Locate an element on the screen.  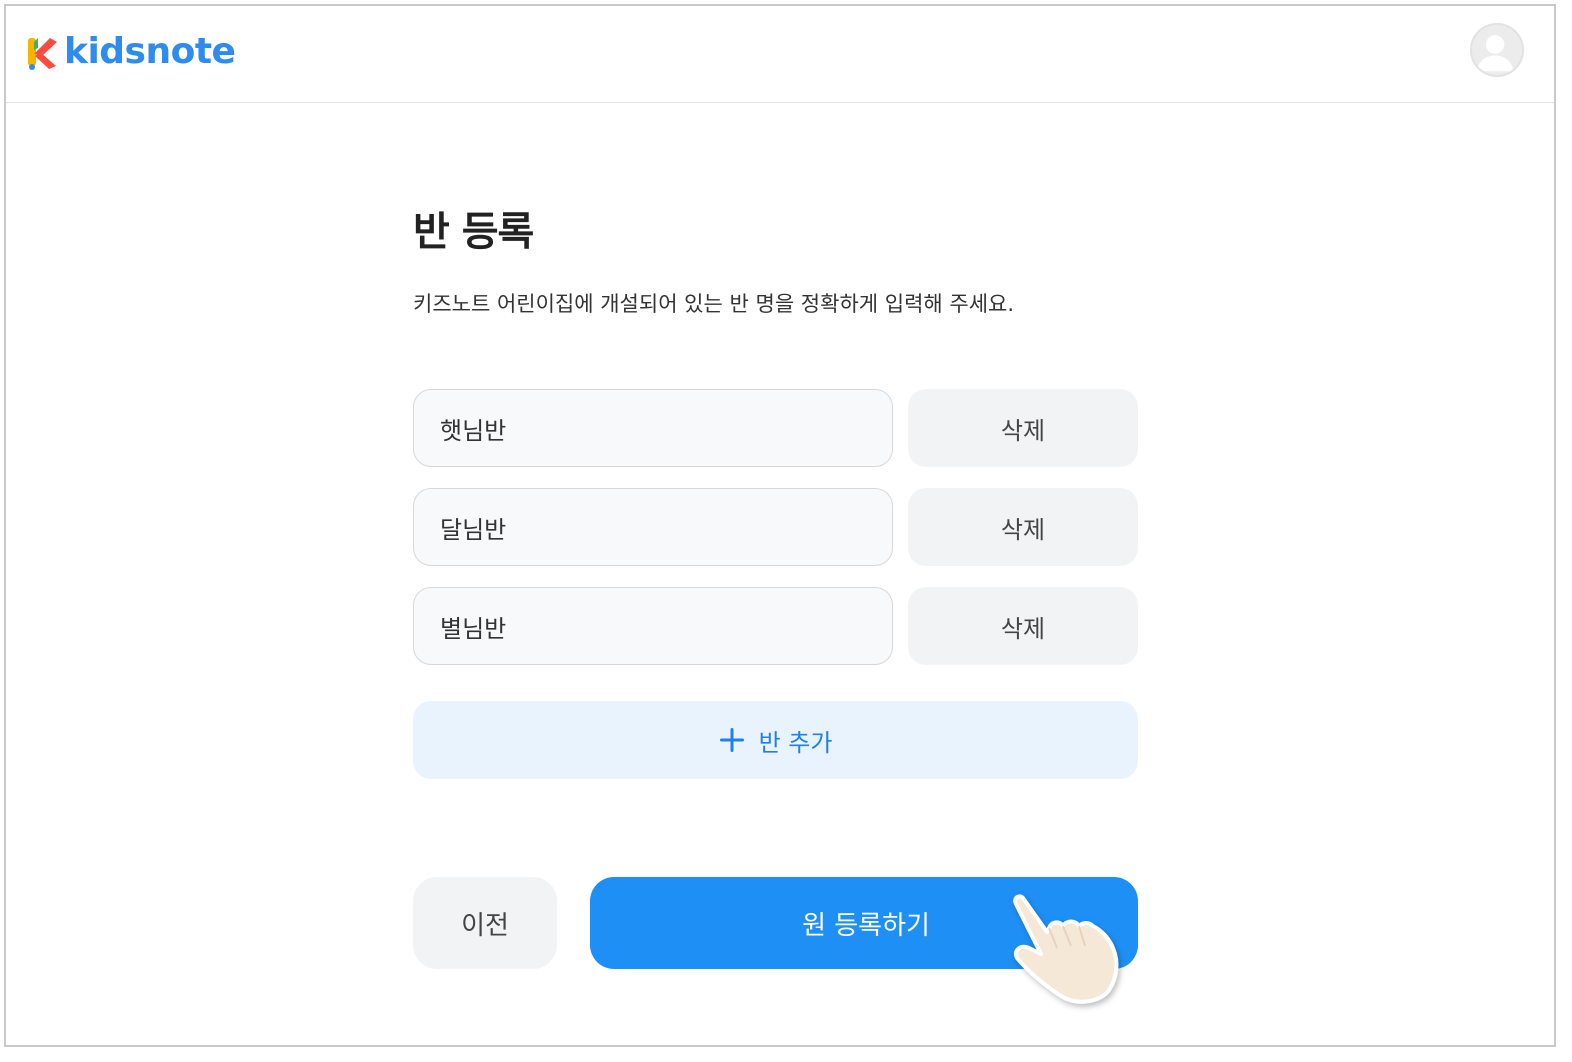
page-description: 키즈노트 어린이집에 개설되어 있는 반 명을 정확하게 입력해 주세요. is located at coordinates (714, 304).